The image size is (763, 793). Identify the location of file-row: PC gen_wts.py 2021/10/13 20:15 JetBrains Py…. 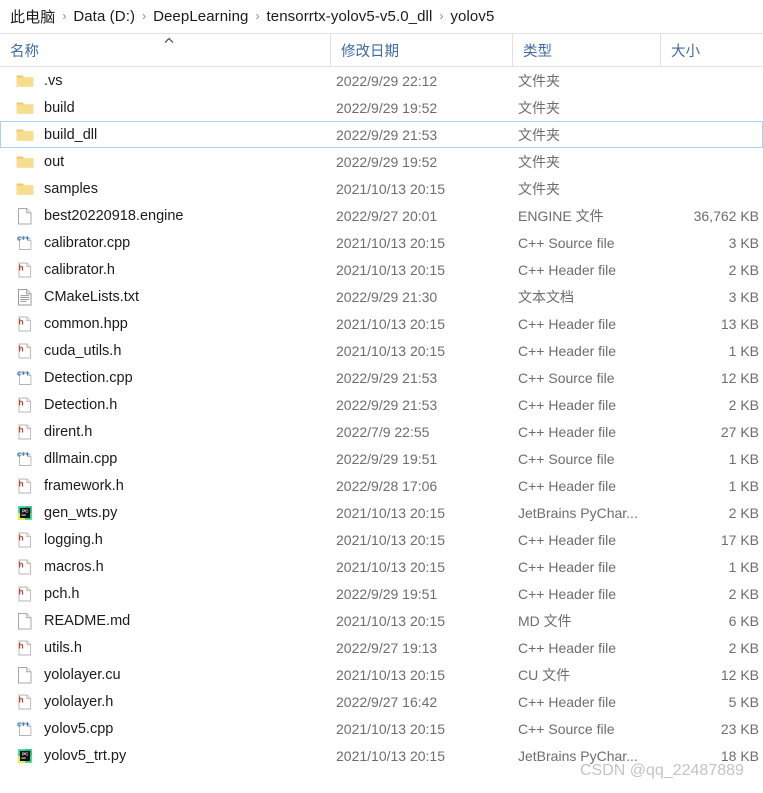
(381, 512).